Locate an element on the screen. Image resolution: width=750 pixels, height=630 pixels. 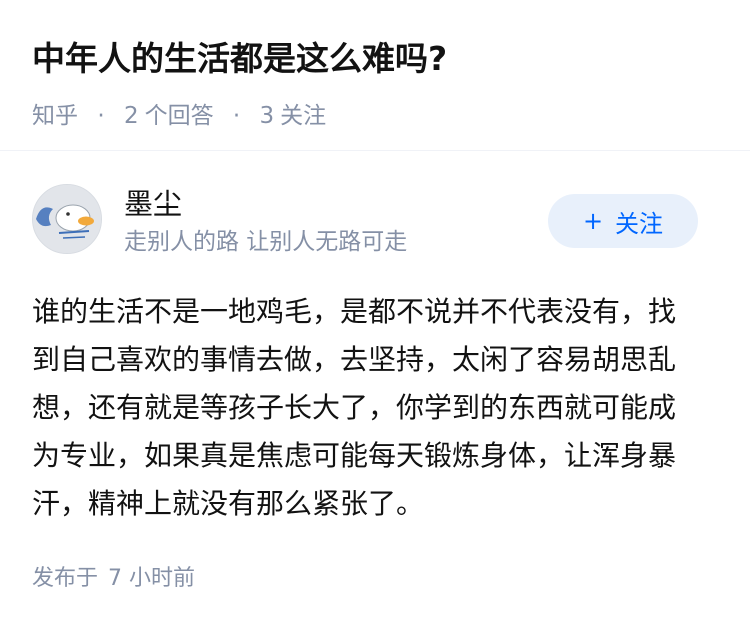
answer-count-label: 个回答 is located at coordinates (179, 116).